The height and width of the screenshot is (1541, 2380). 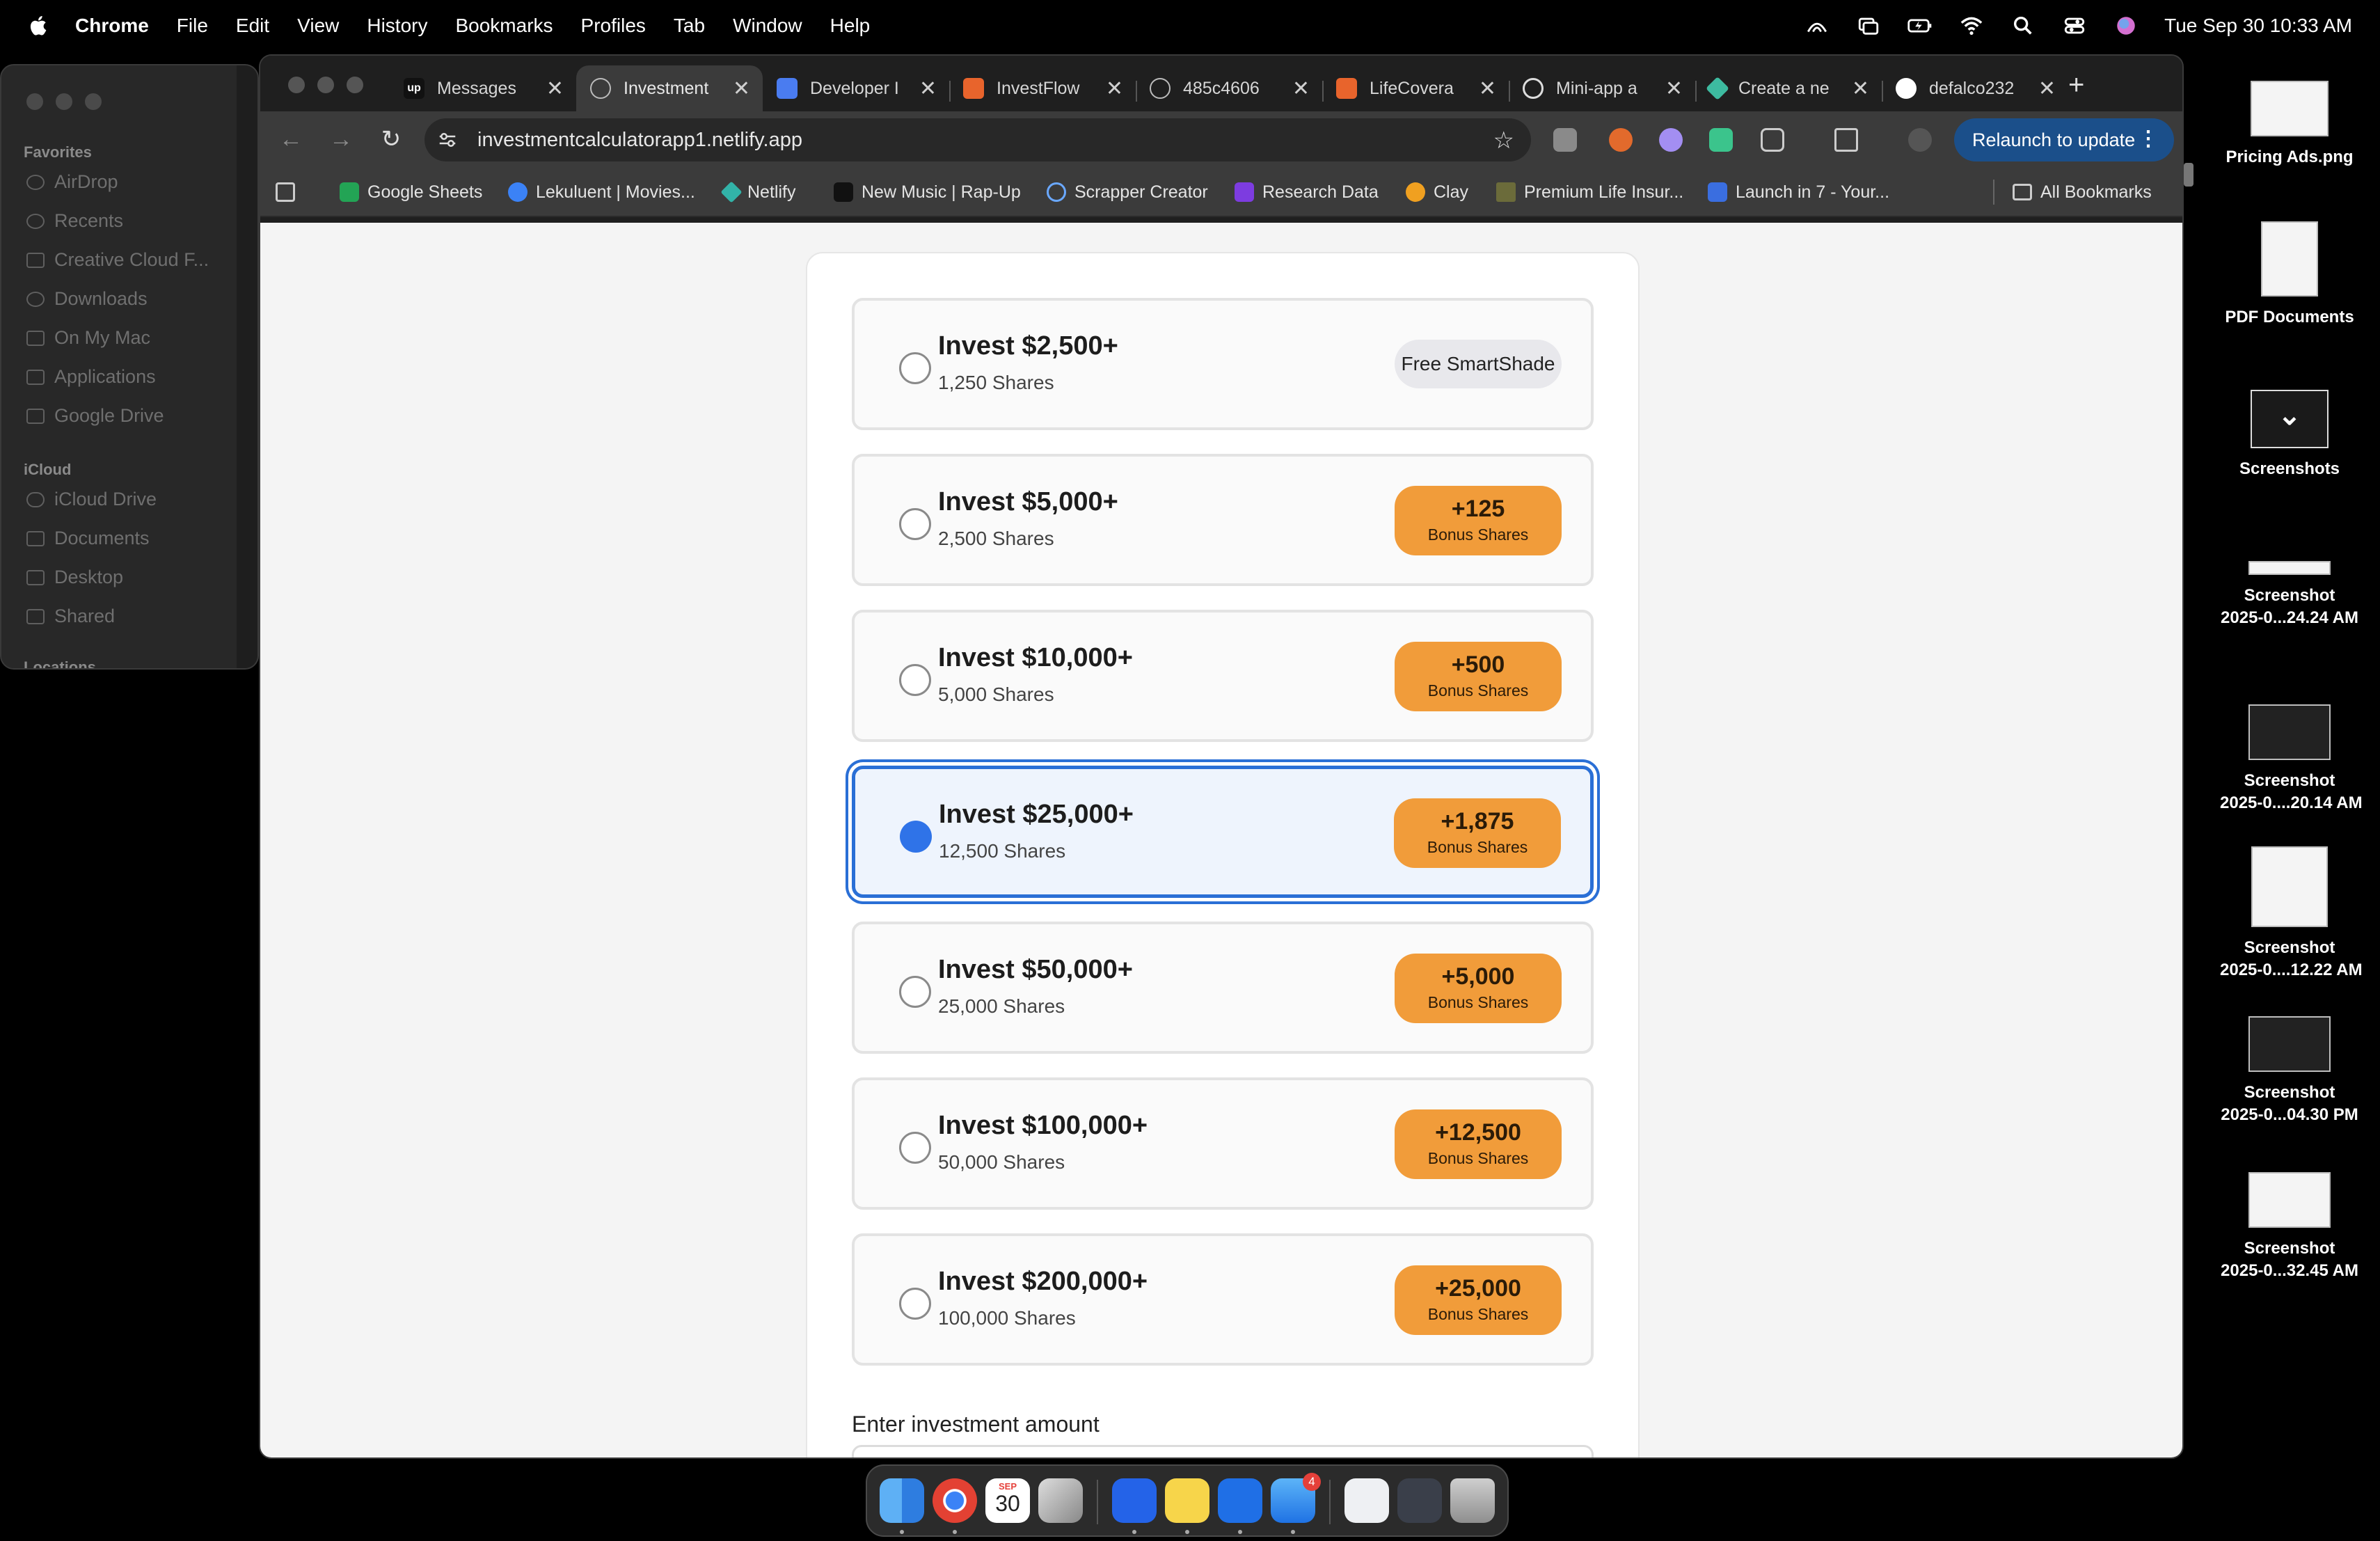 What do you see at coordinates (74, 577) in the screenshot?
I see `finder-item-desktop: Desktop` at bounding box center [74, 577].